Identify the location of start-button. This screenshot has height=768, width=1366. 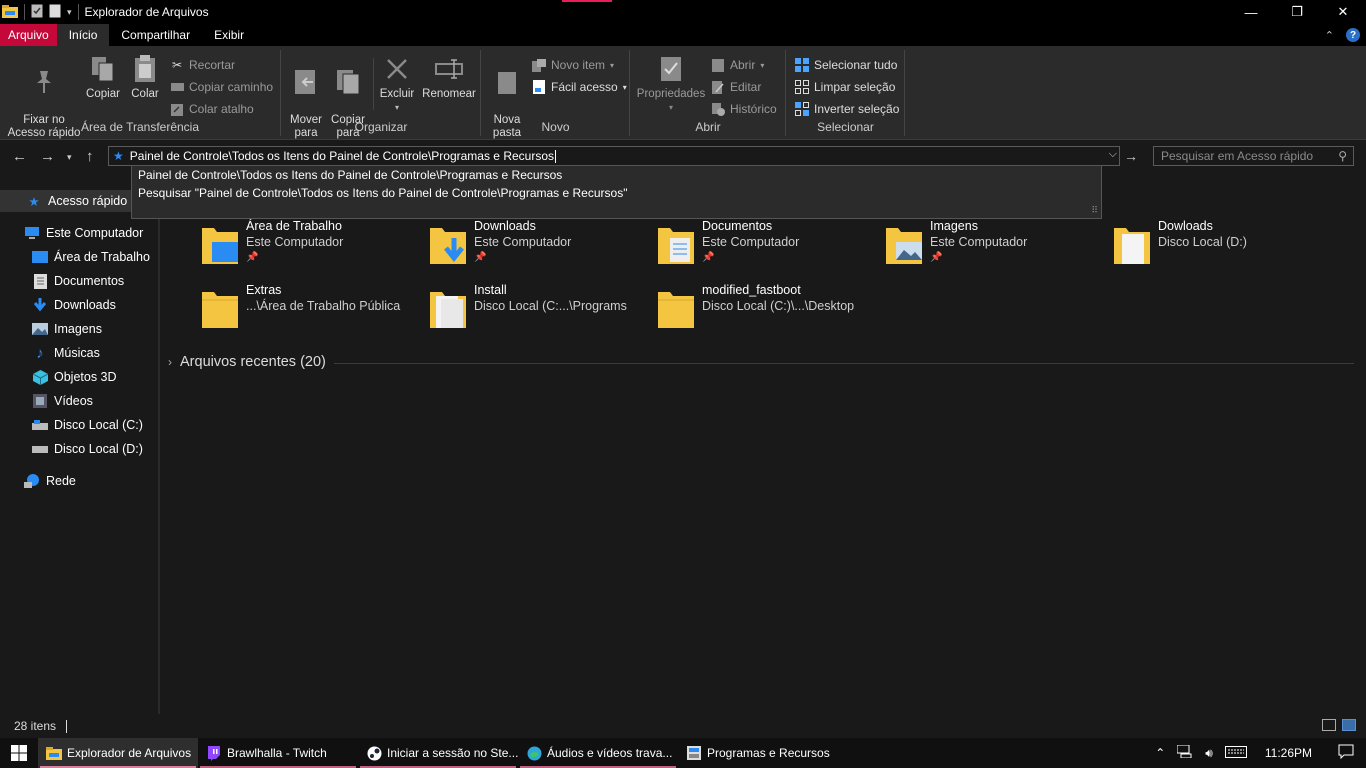
(19, 753).